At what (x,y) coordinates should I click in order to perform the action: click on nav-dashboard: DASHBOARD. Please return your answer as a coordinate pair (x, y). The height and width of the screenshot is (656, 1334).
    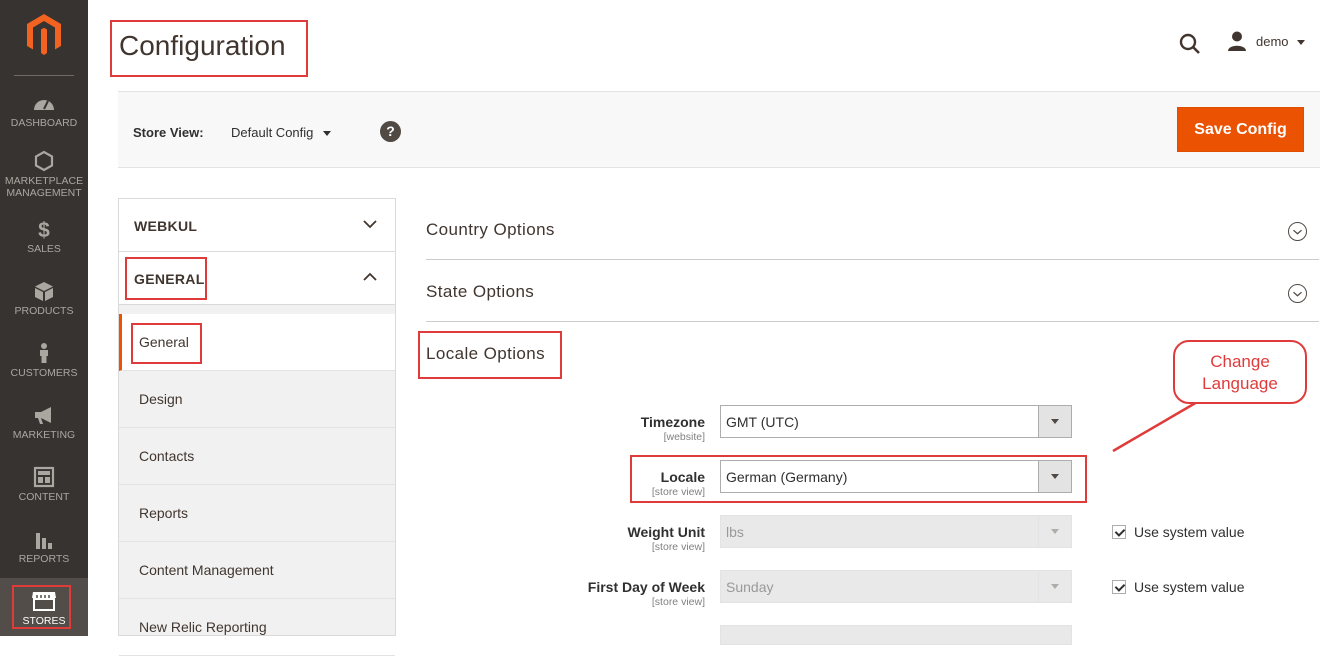
    Looking at the image, I should click on (44, 110).